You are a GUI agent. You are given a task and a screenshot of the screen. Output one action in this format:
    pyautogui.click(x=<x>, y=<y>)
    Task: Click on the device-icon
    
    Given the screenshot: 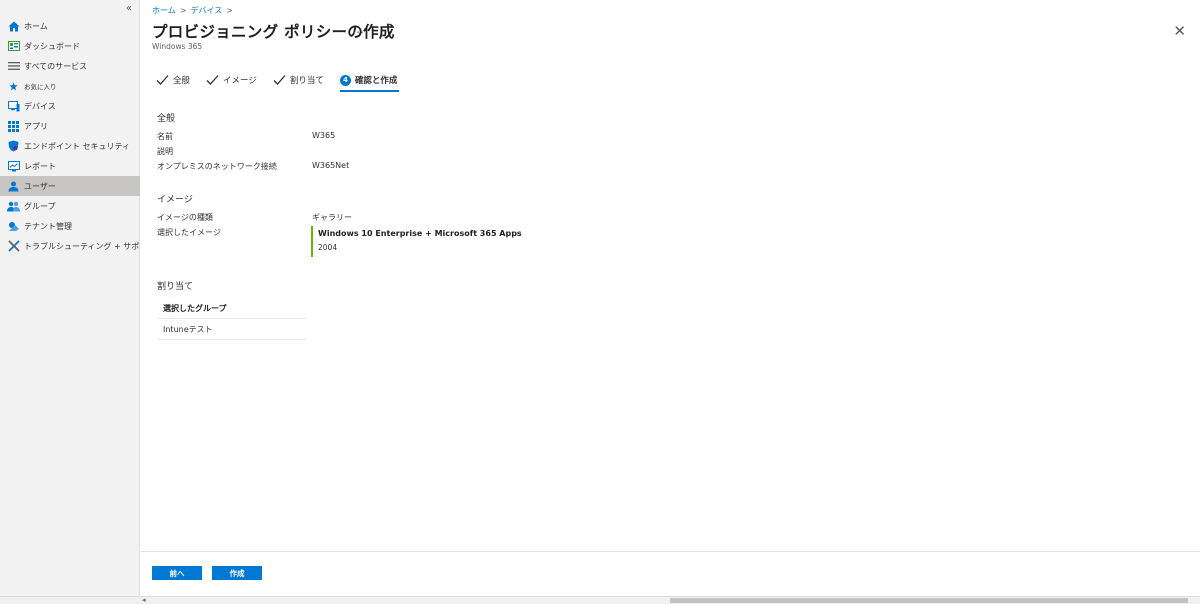 What is the action you would take?
    pyautogui.click(x=13, y=106)
    